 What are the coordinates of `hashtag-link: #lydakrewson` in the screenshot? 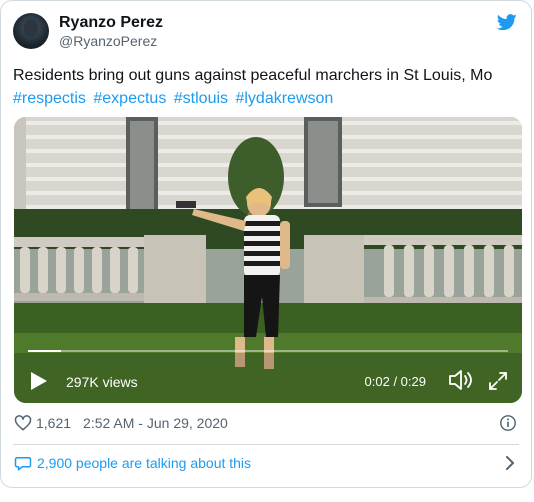 It's located at (284, 98).